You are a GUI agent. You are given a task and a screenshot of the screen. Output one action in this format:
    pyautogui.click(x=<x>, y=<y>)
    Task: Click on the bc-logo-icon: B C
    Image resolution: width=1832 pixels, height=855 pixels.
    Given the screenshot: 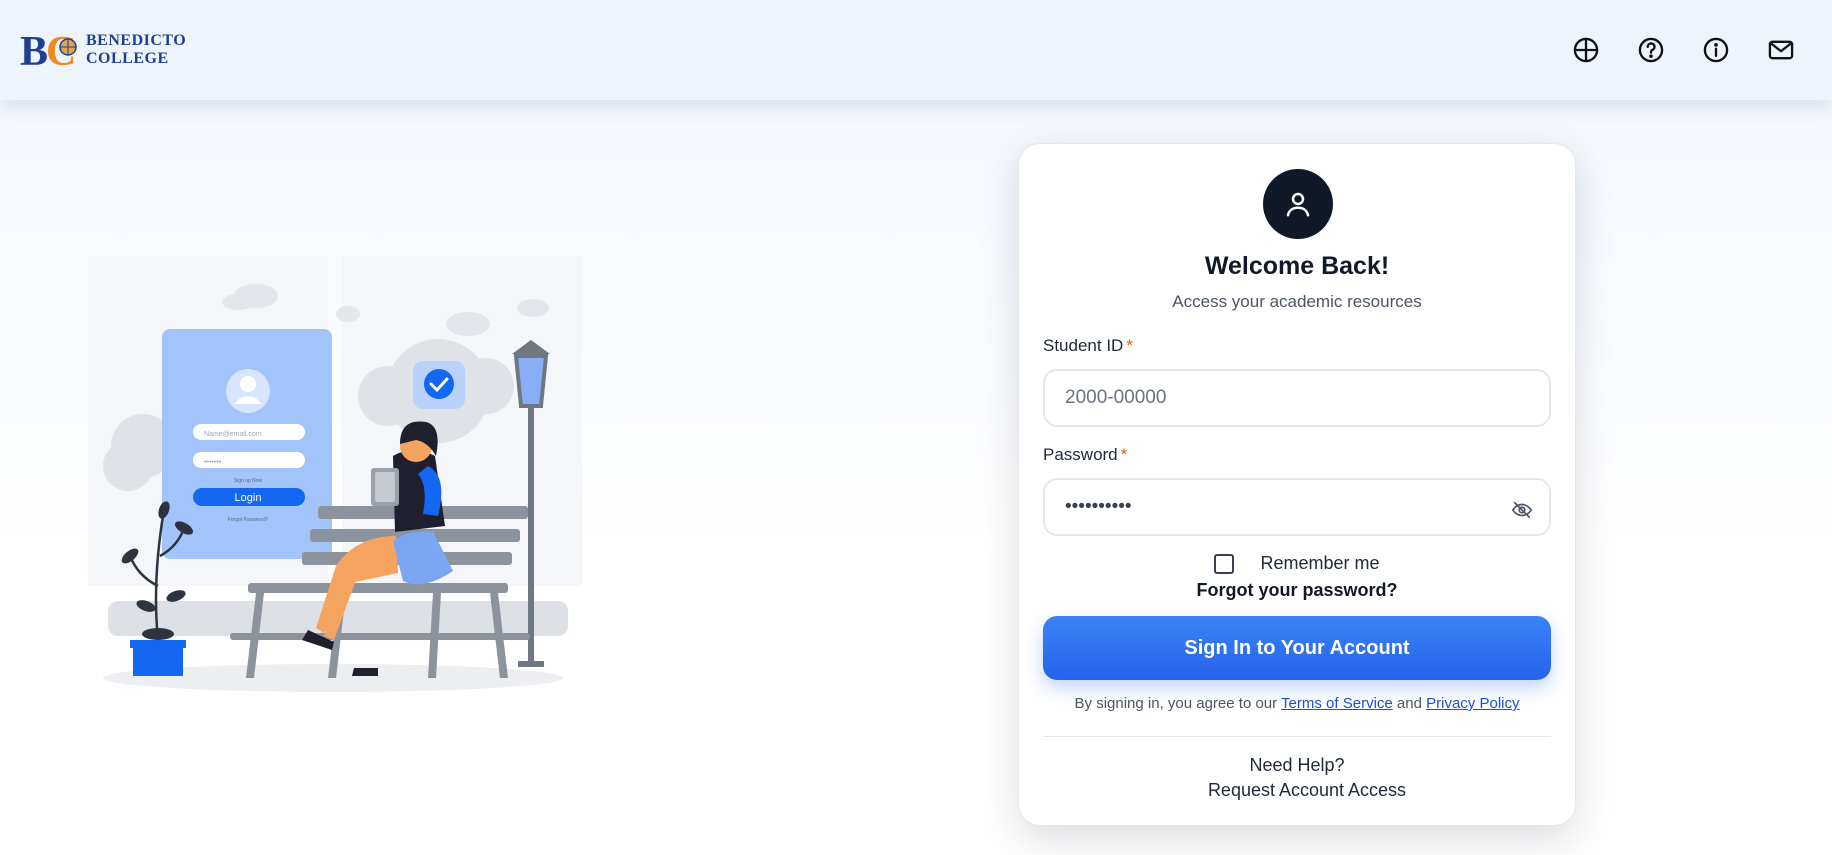 What is the action you would take?
    pyautogui.click(x=52, y=52)
    